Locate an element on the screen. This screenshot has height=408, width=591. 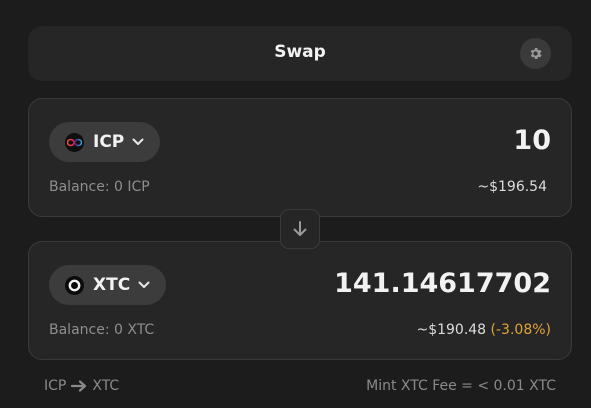
to-balance: Balance: 0 XTC is located at coordinates (102, 330).